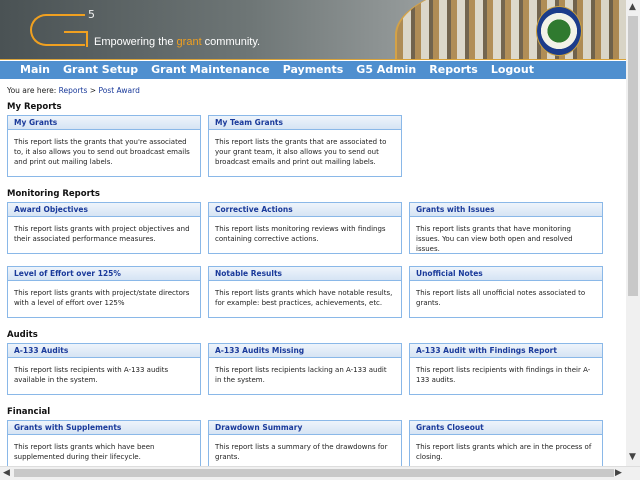  What do you see at coordinates (305, 428) in the screenshot?
I see `report-link: Drawdown Summary` at bounding box center [305, 428].